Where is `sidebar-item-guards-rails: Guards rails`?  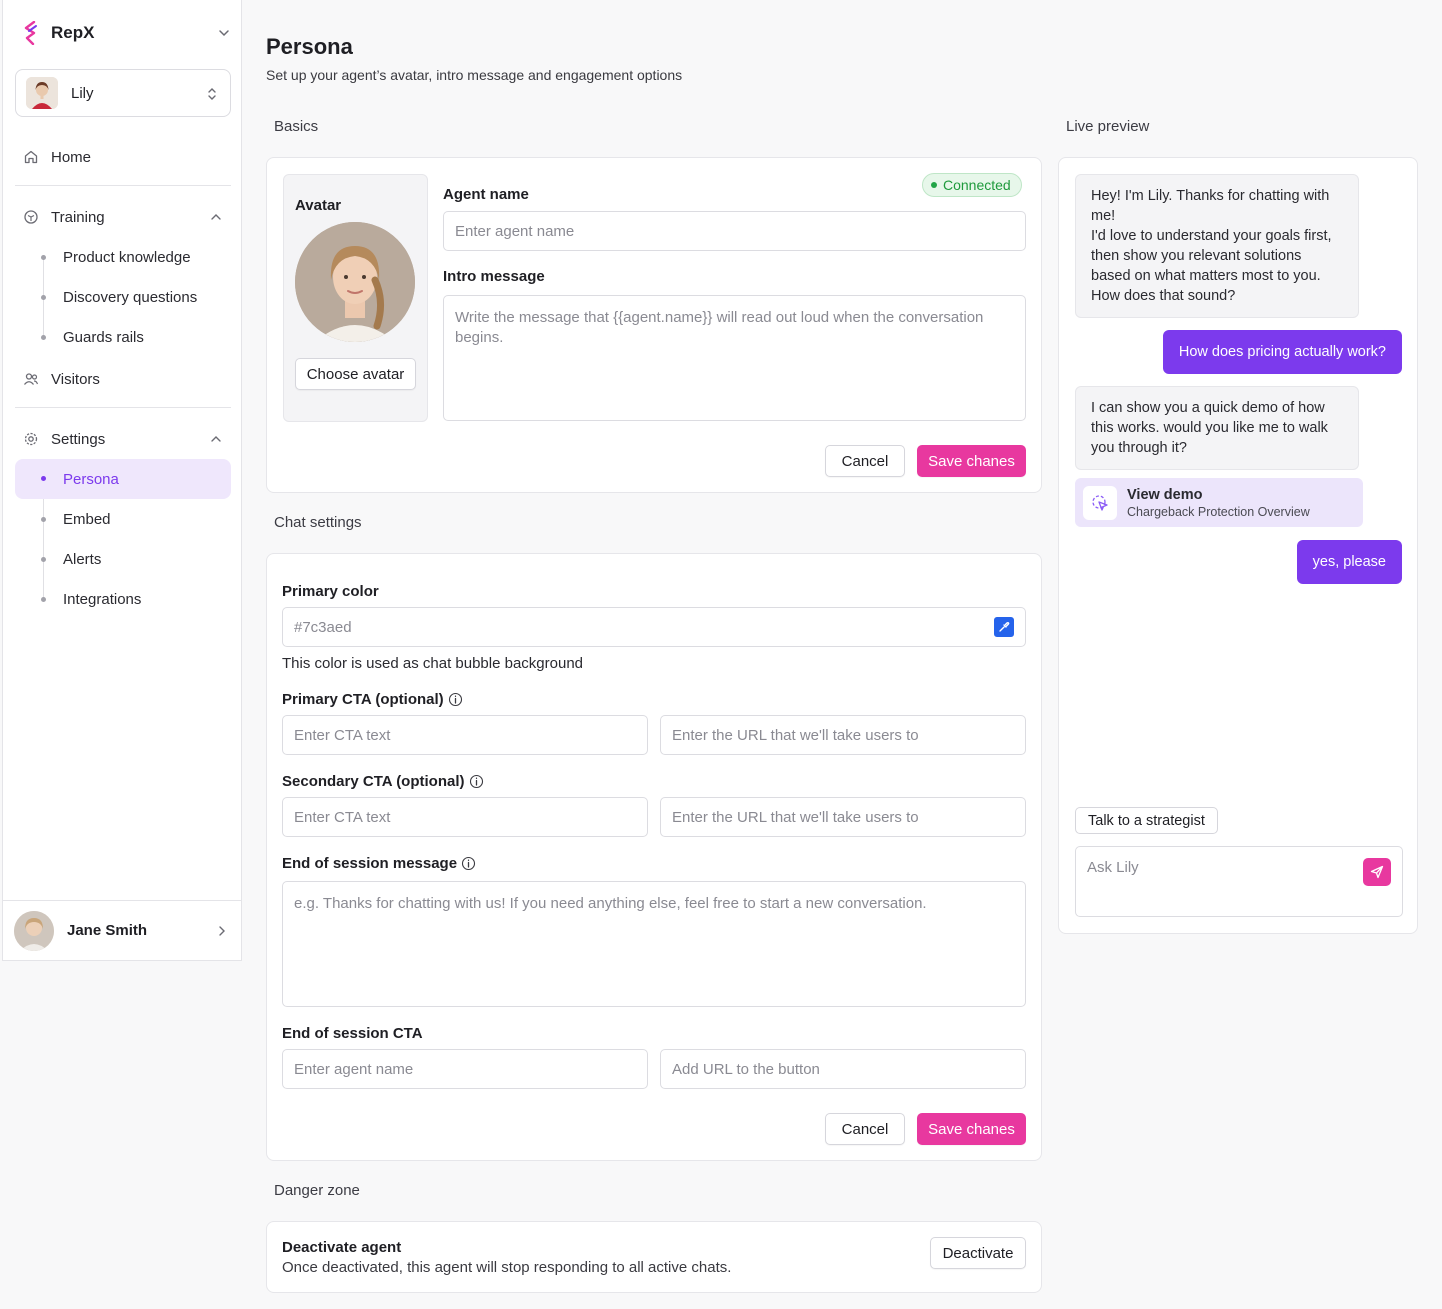
sidebar-item-guards-rails: Guards rails is located at coordinates (123, 337).